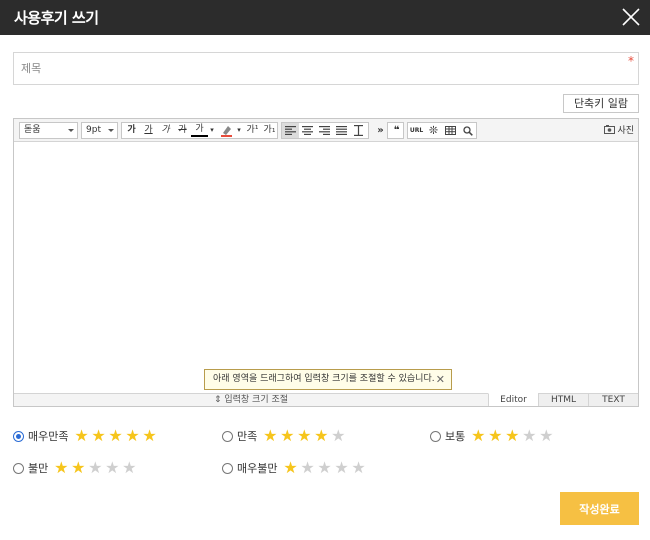  Describe the element at coordinates (48, 436) in the screenshot. I see `rating-label: 매우만족` at that location.